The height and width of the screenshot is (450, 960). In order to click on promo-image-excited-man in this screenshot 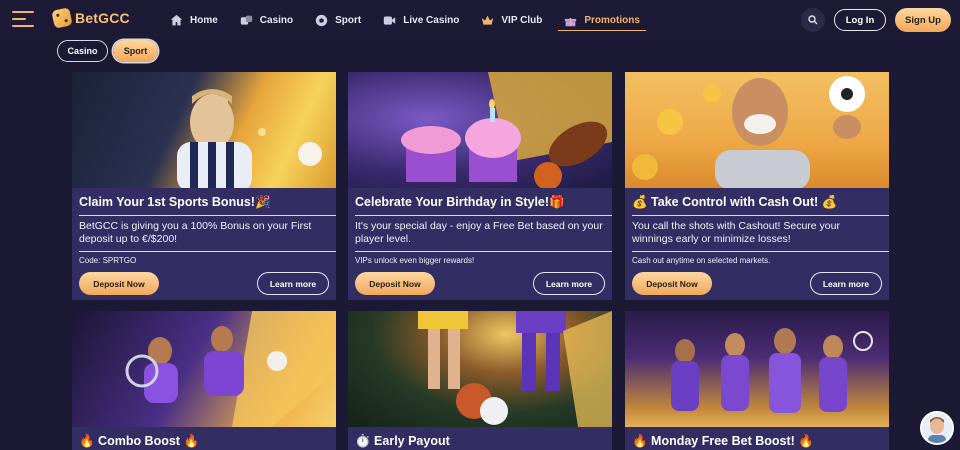, I will do `click(757, 130)`.